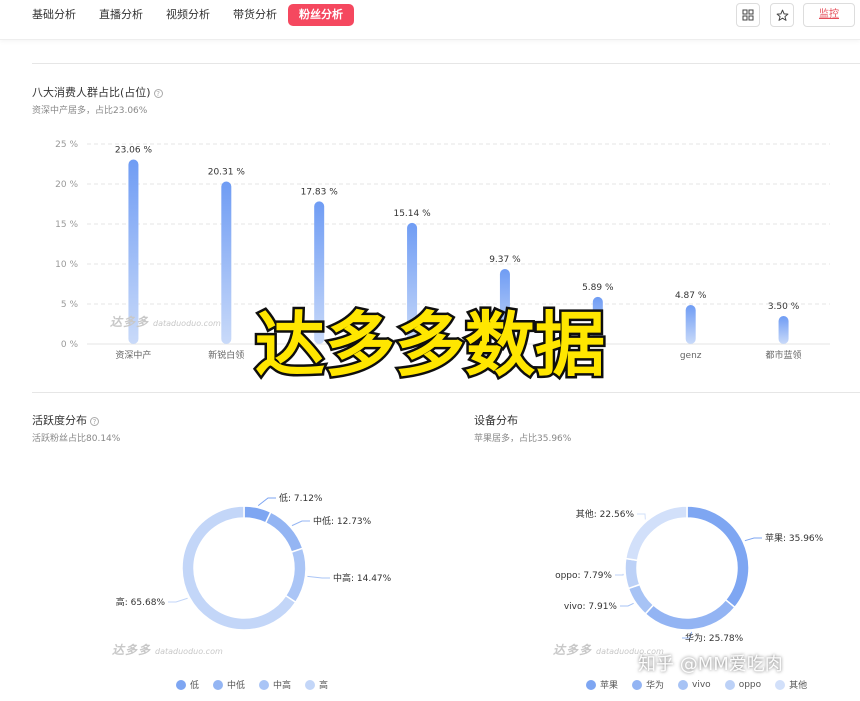  I want to click on slice-label: 高: 65.68%, so click(141, 602).